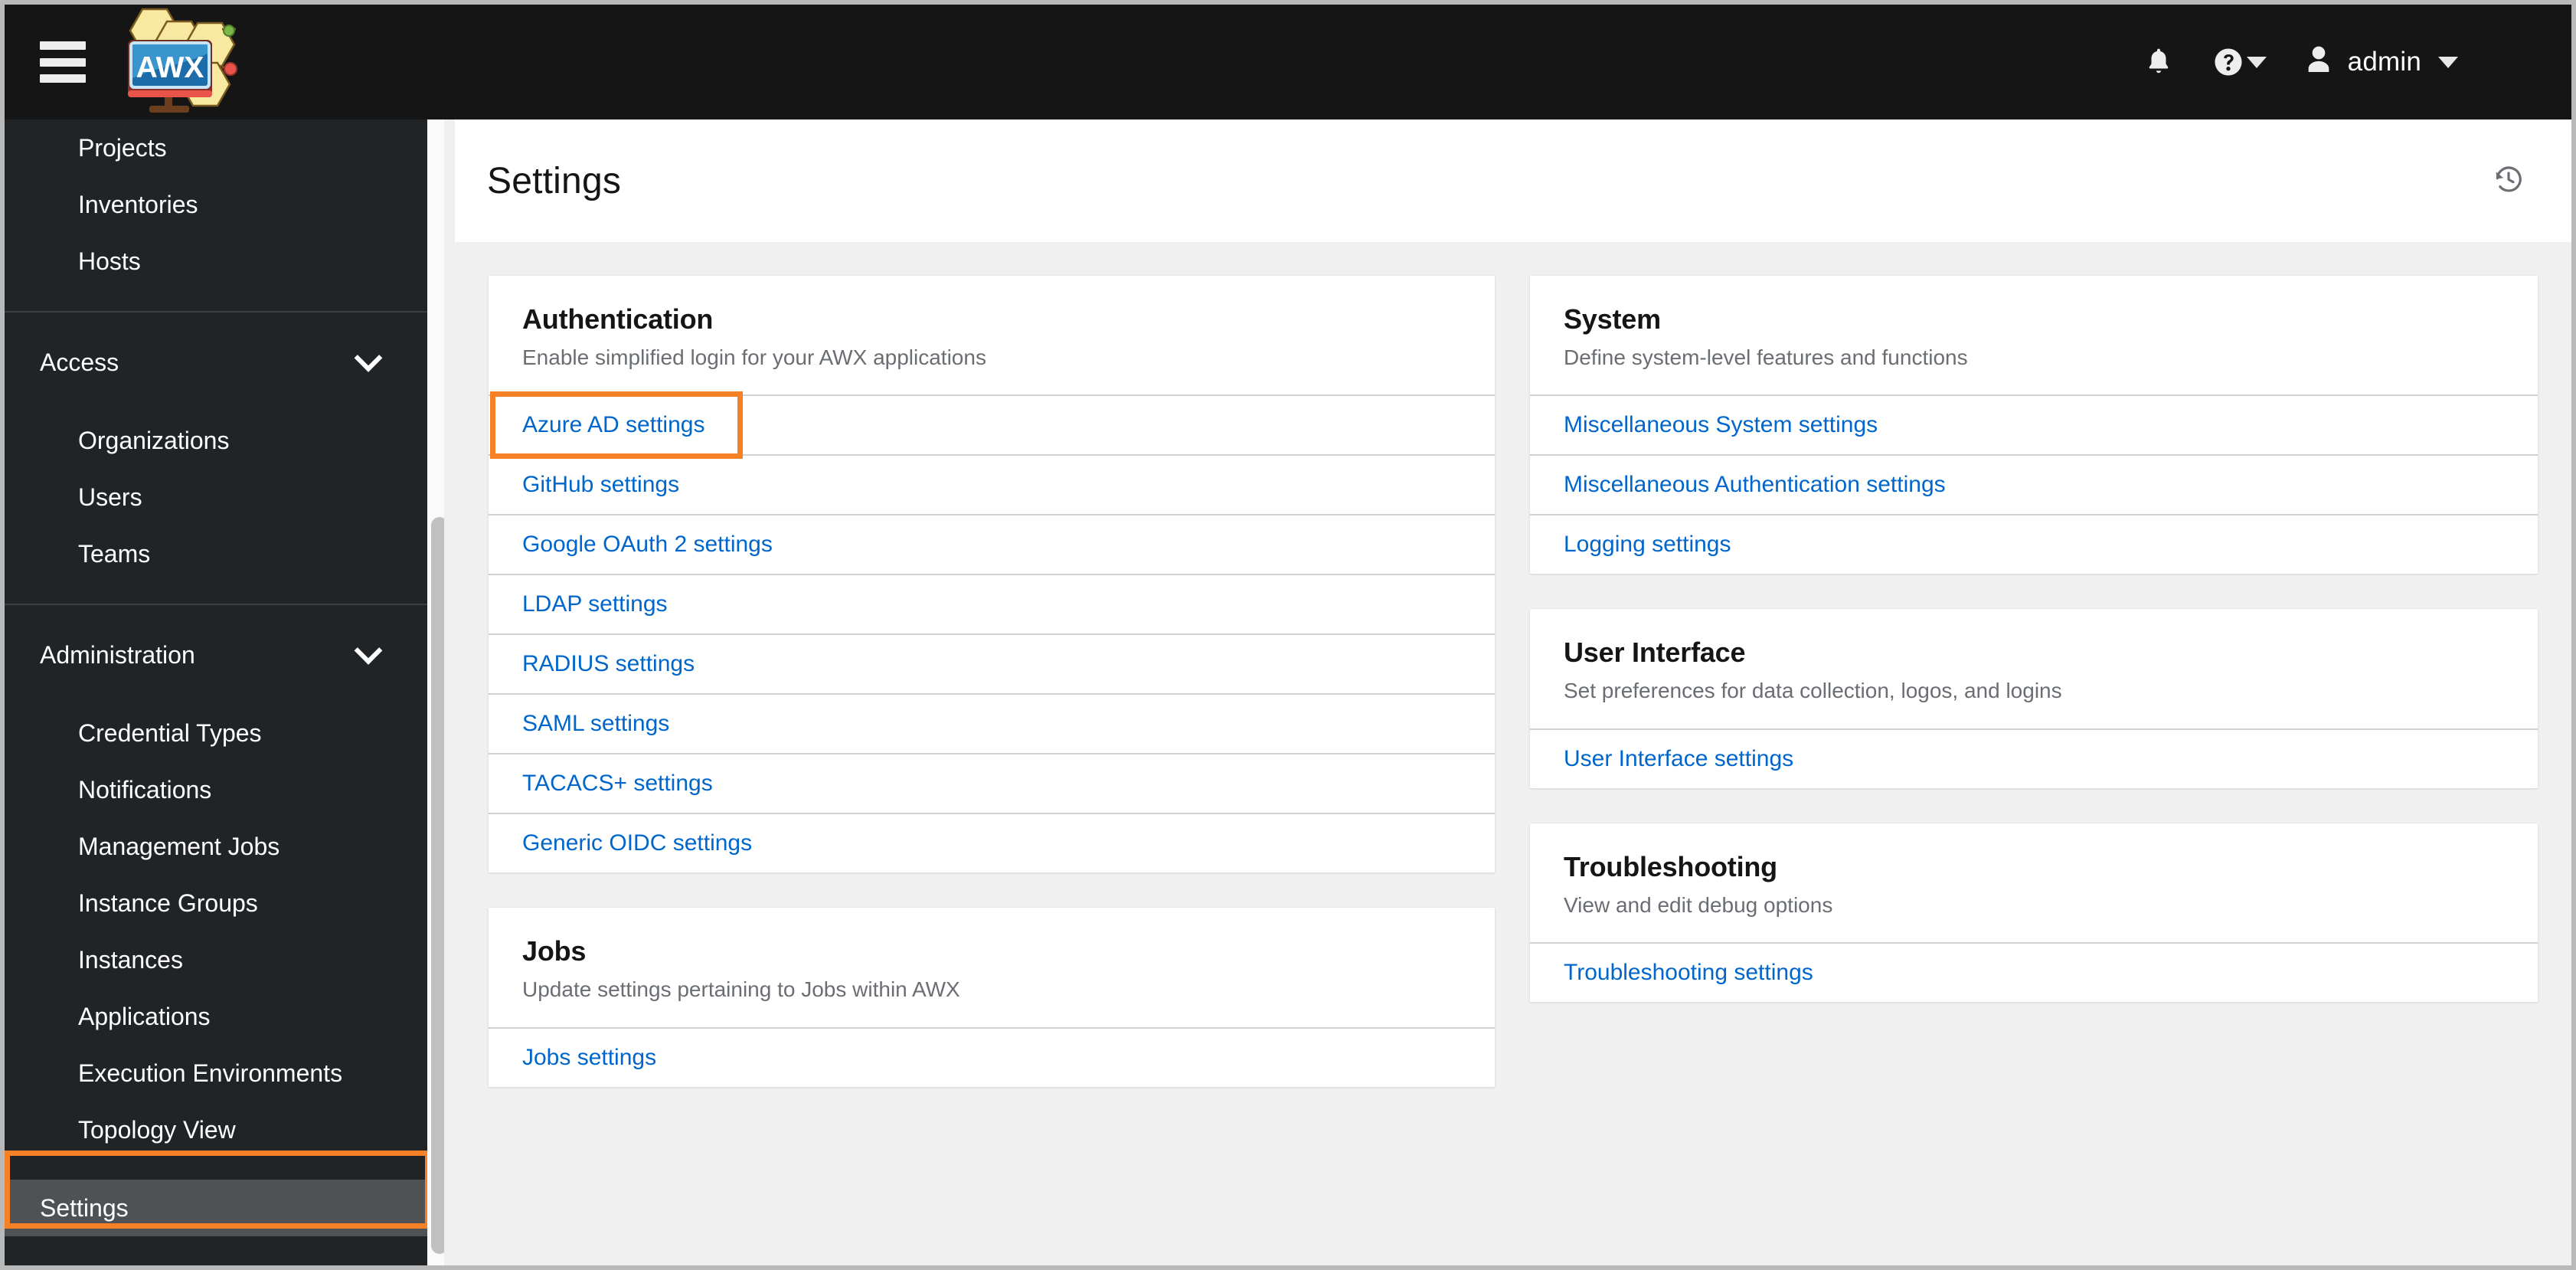 The height and width of the screenshot is (1270, 2576). I want to click on link-jobs-settings: Jobs settings, so click(589, 1057).